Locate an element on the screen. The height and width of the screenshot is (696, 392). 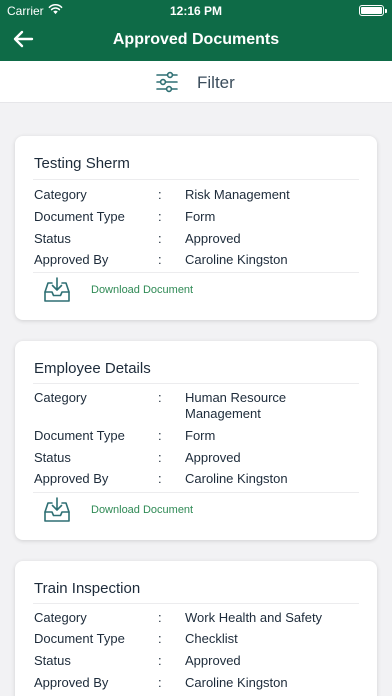
document-title: Train Inspection is located at coordinates (87, 588).